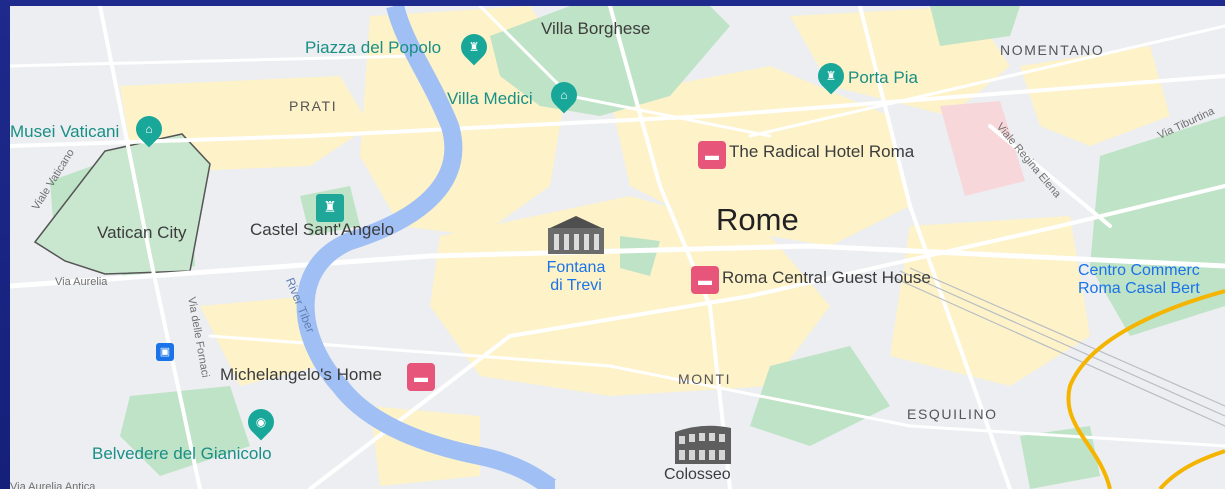 The image size is (1225, 489). I want to click on via-aurelia-antica-label: Via Aurelia Antica, so click(53, 485).